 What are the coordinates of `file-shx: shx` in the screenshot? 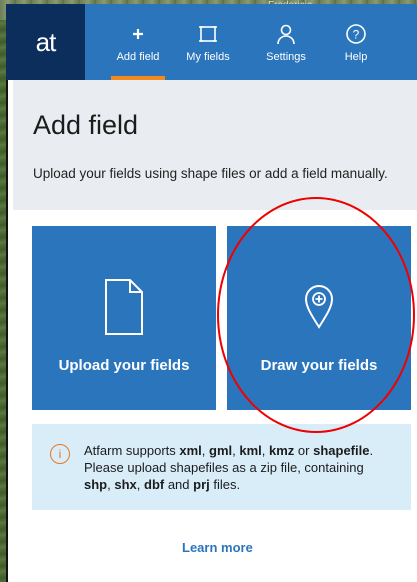 It's located at (125, 484).